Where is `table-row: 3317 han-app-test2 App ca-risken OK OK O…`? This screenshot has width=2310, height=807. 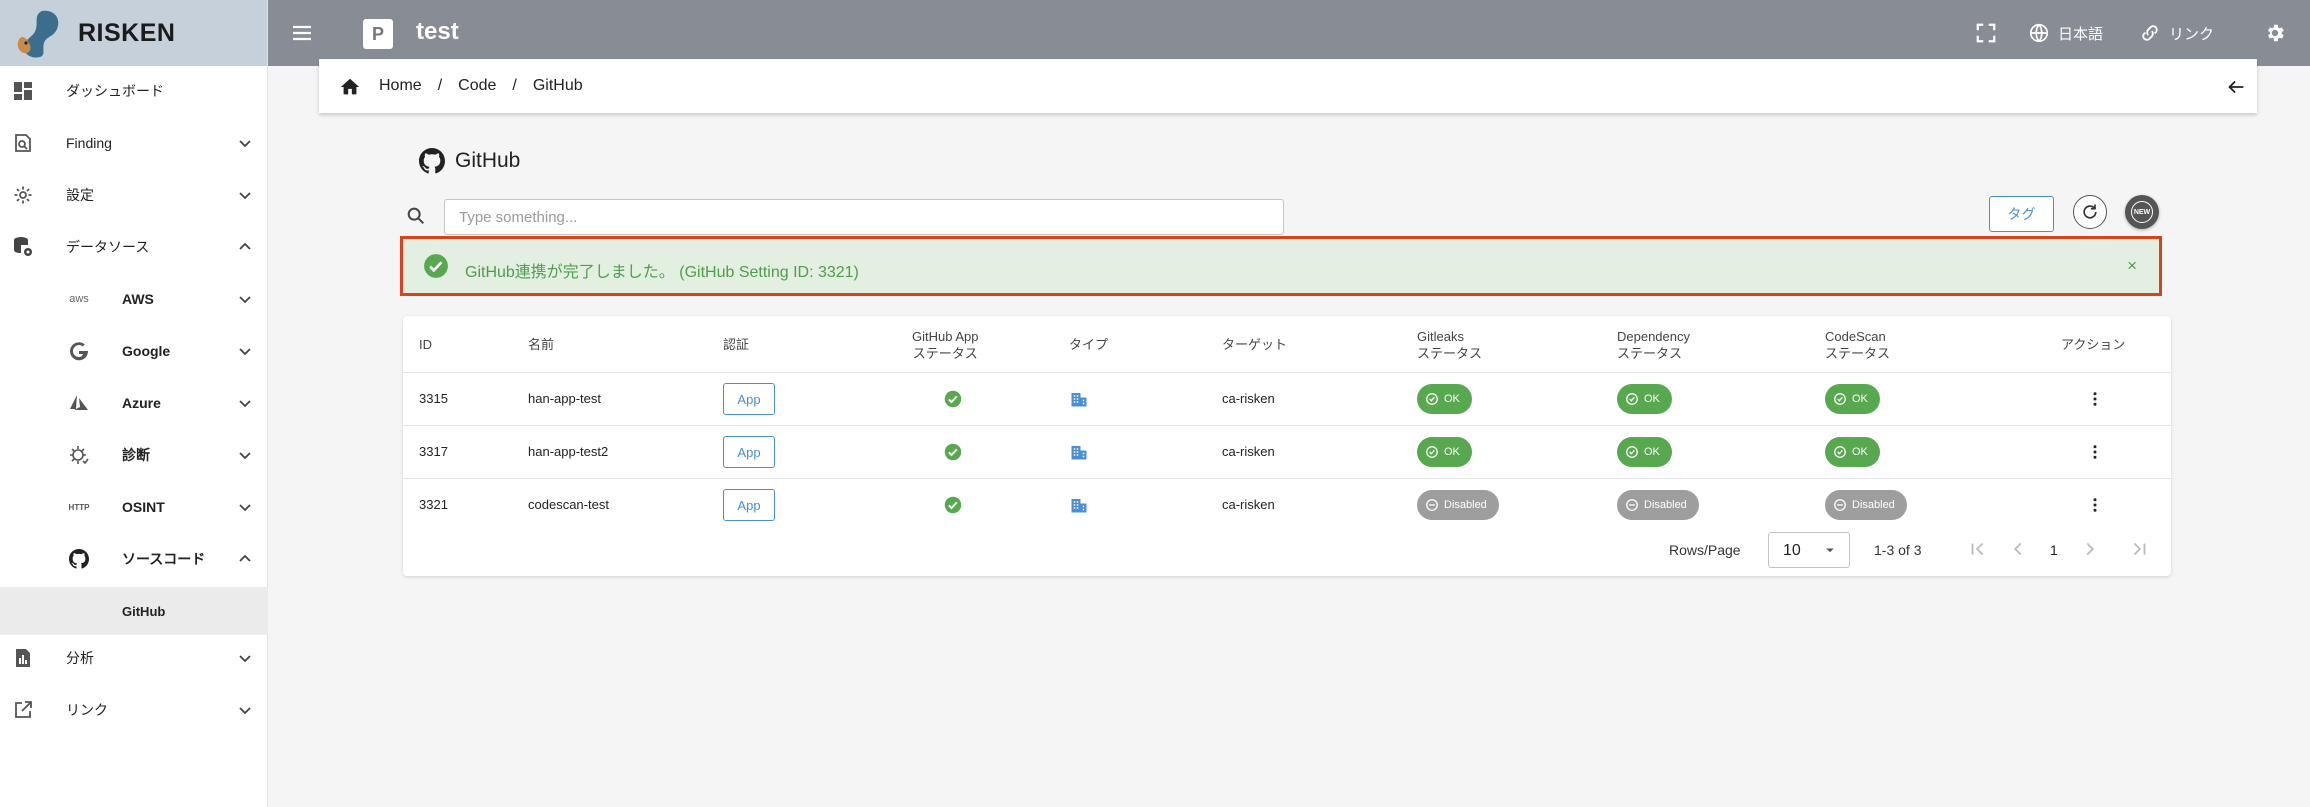
table-row: 3317 han-app-test2 App ca-risken OK OK O… is located at coordinates (1287, 452).